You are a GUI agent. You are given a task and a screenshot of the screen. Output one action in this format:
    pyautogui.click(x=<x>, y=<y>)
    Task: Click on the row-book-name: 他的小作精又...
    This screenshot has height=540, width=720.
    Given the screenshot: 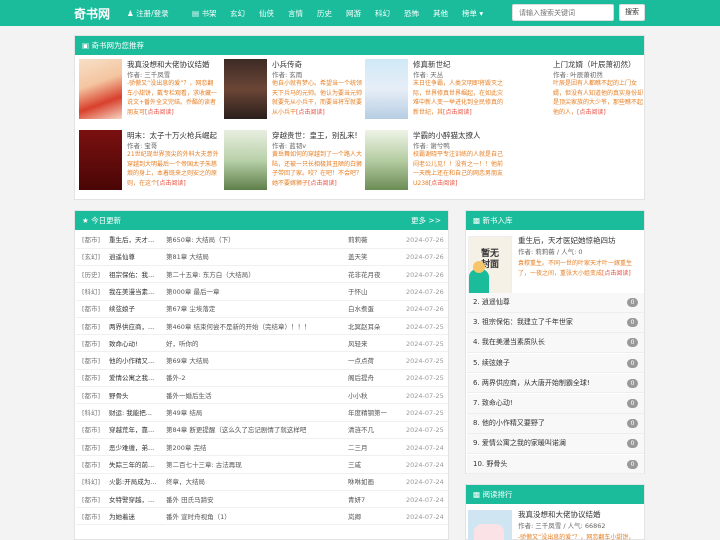 What is the action you would take?
    pyautogui.click(x=133, y=361)
    